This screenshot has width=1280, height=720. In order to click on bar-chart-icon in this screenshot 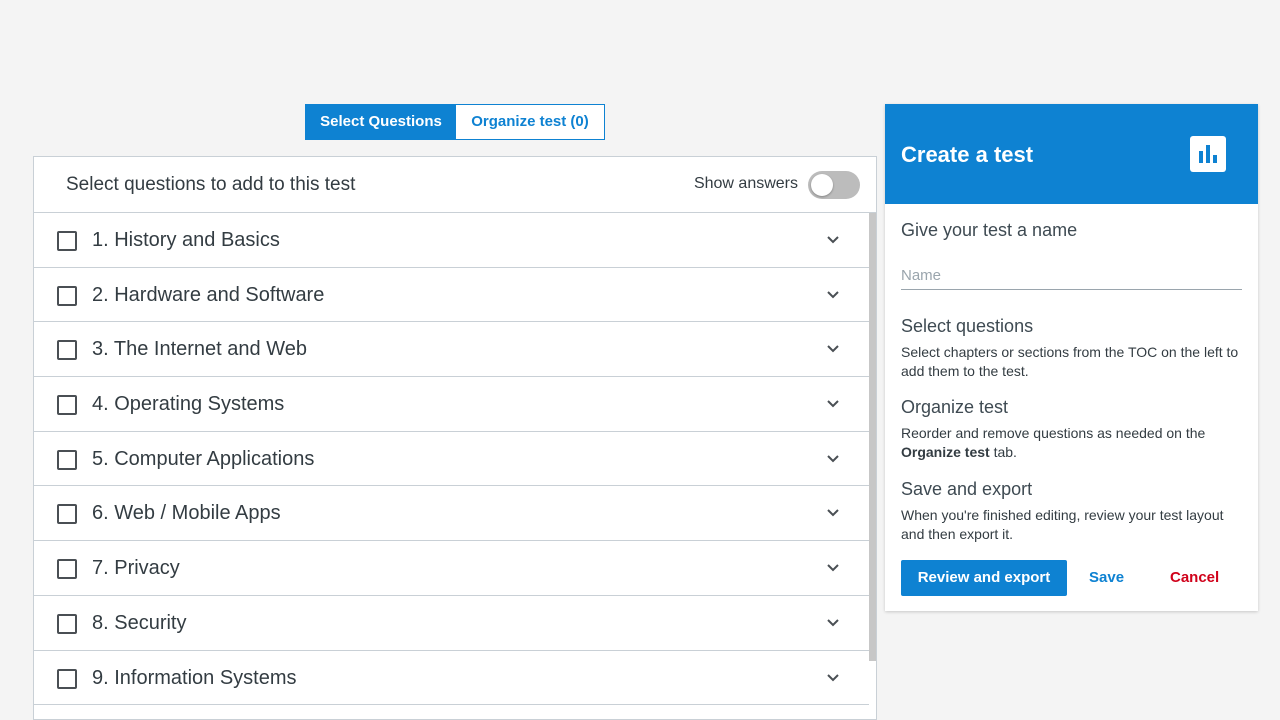, I will do `click(1208, 154)`.